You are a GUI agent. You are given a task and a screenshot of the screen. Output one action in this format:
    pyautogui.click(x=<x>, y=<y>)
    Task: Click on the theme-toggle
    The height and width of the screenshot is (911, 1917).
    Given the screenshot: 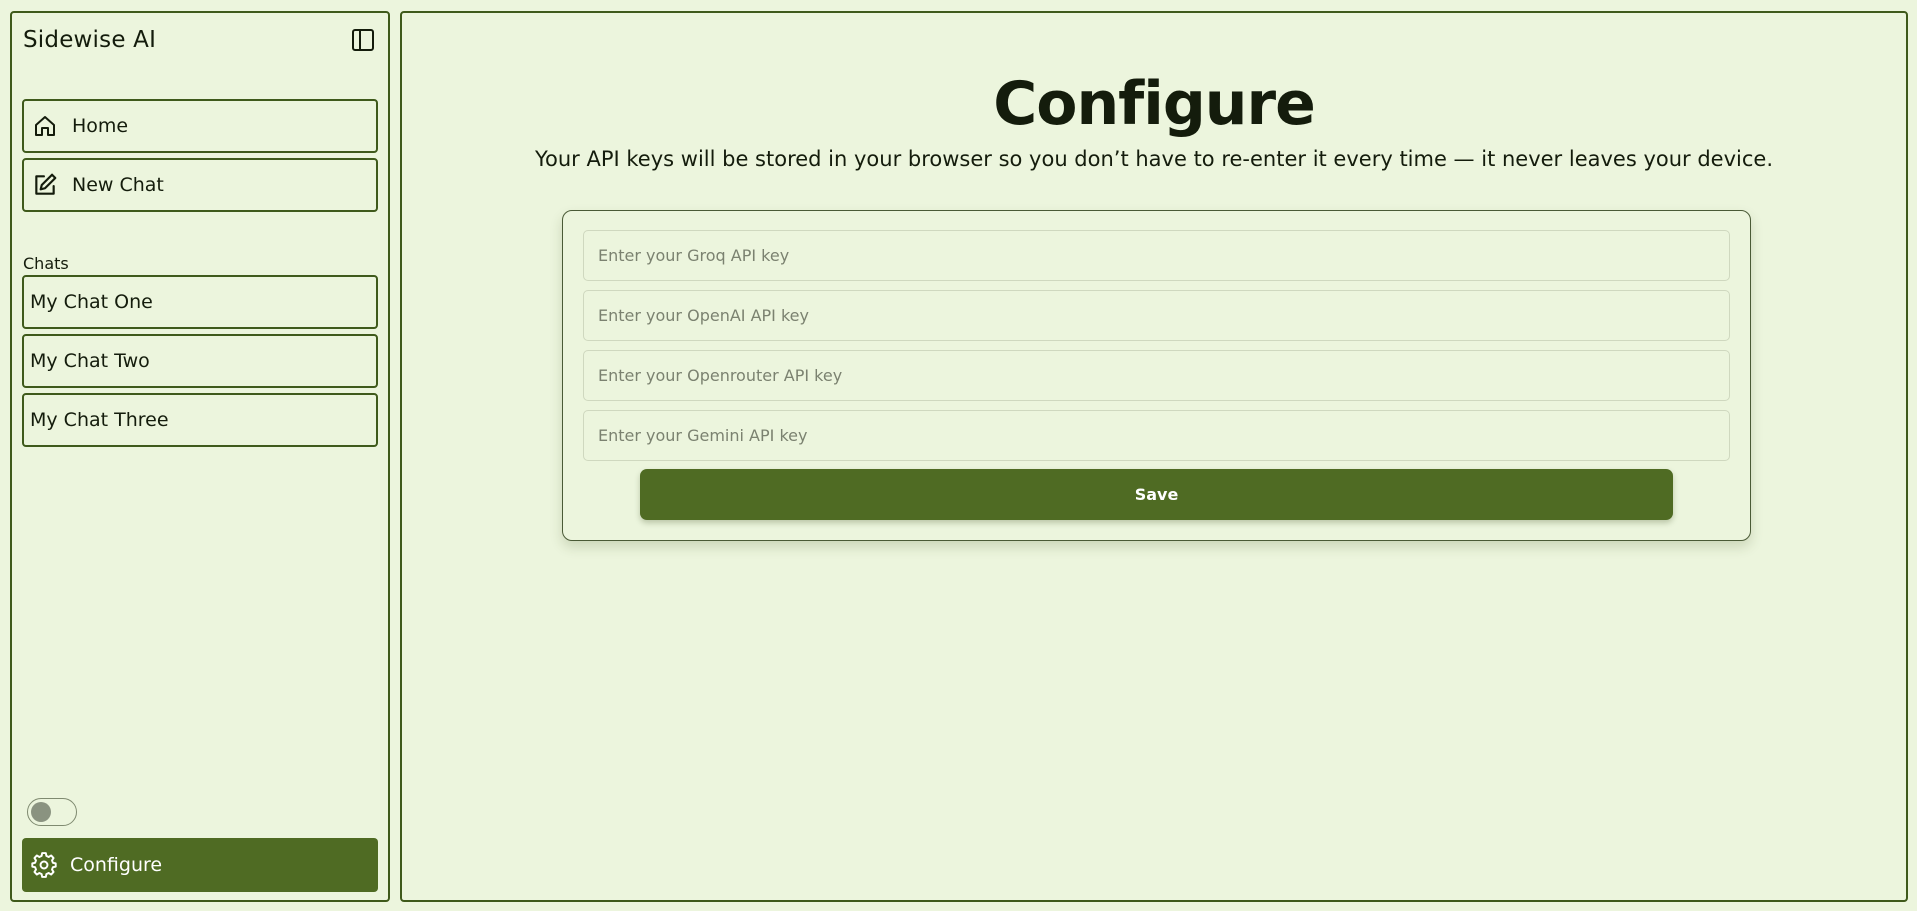 What is the action you would take?
    pyautogui.click(x=52, y=812)
    